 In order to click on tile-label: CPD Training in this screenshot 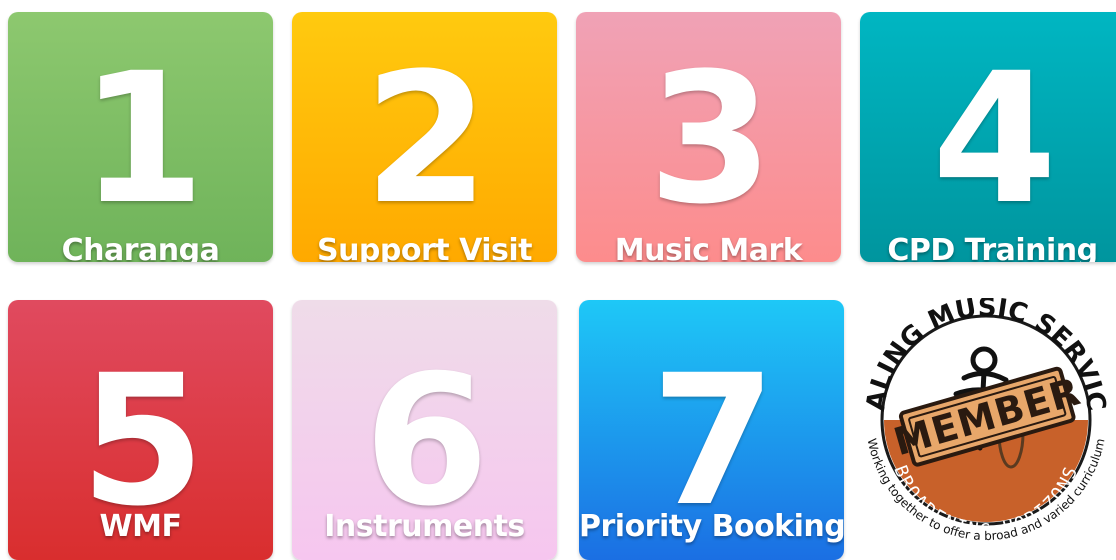, I will do `click(992, 248)`.